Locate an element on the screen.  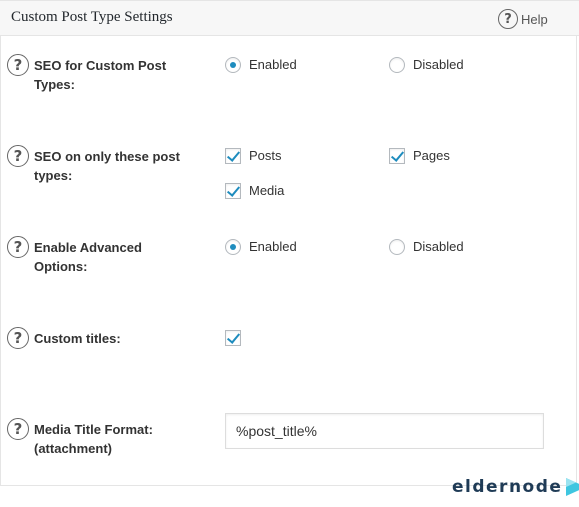
checkbox-posts-label: Posts is located at coordinates (265, 155).